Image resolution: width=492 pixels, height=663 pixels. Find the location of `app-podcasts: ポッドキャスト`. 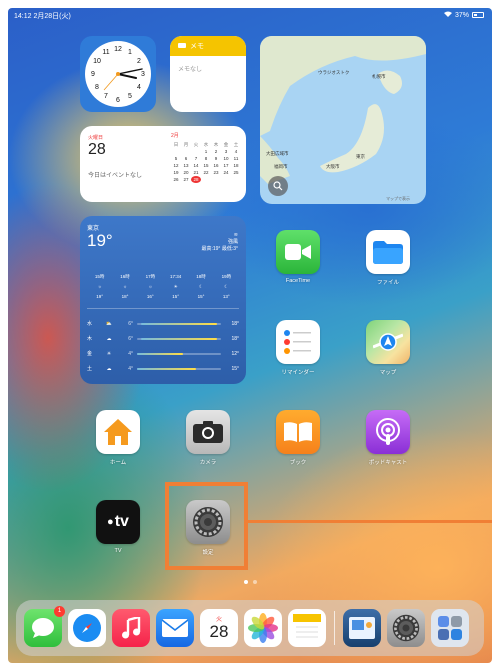

app-podcasts: ポッドキャスト is located at coordinates (388, 438).